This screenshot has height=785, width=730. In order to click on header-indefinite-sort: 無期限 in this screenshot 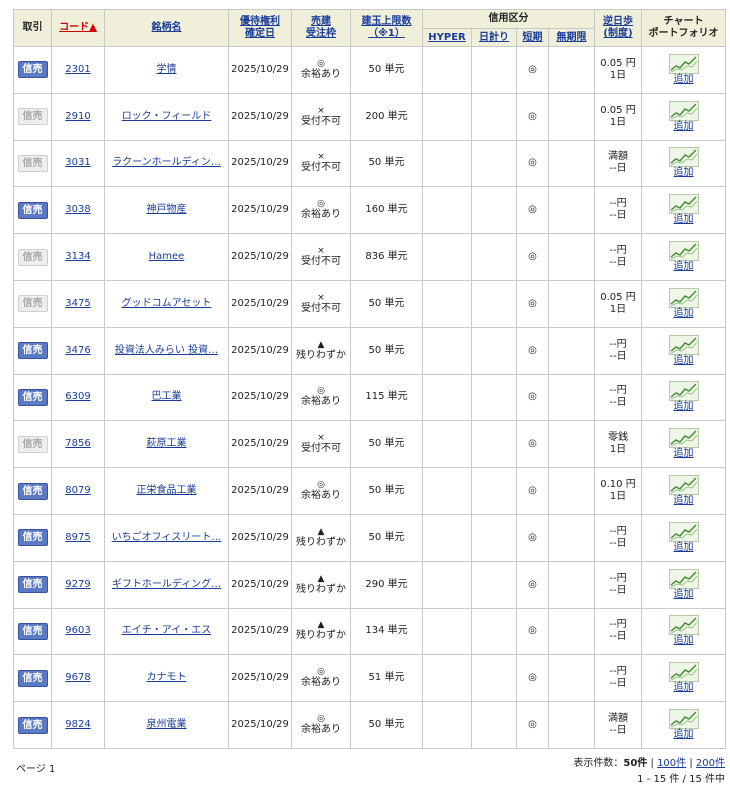, I will do `click(571, 37)`.